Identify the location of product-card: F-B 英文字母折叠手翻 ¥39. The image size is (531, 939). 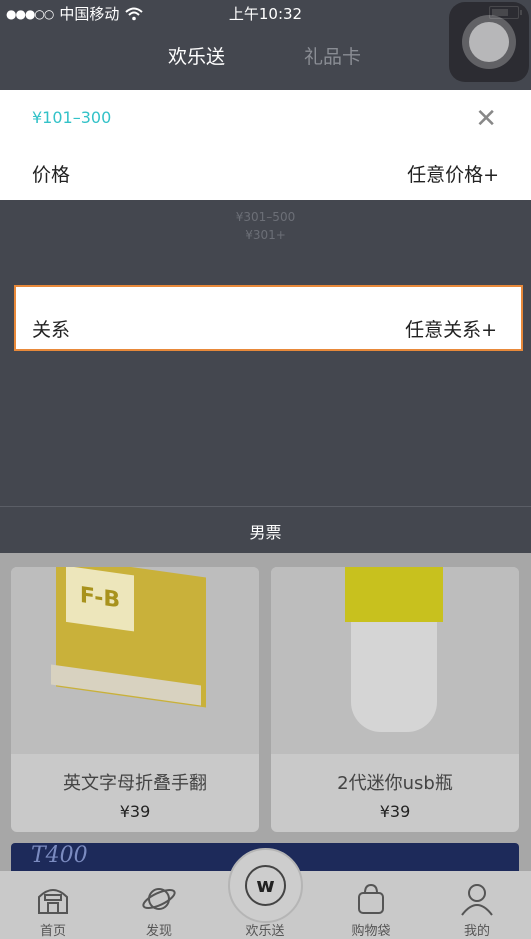
(135, 699).